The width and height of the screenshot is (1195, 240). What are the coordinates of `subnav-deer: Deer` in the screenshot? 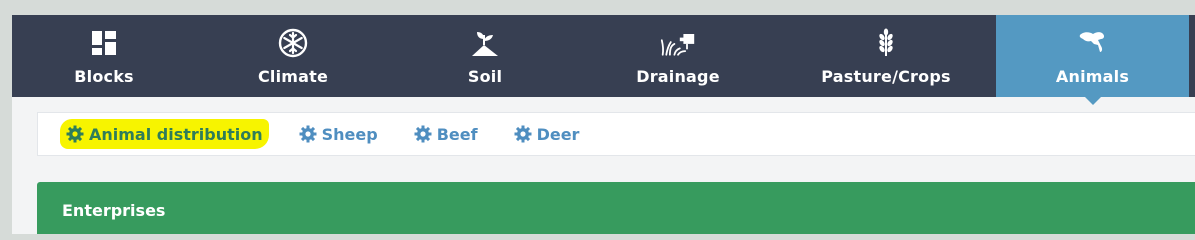 It's located at (547, 134).